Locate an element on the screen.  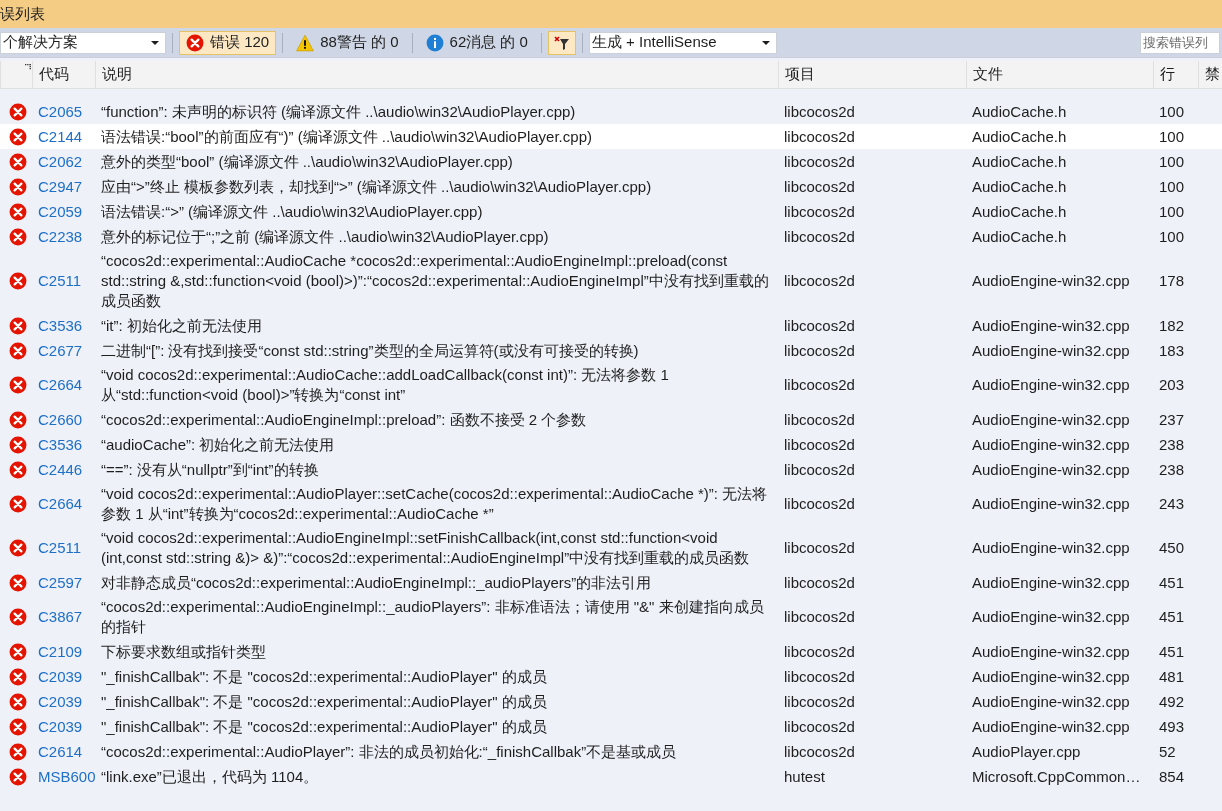
error-code-link: C2144 is located at coordinates (60, 136).